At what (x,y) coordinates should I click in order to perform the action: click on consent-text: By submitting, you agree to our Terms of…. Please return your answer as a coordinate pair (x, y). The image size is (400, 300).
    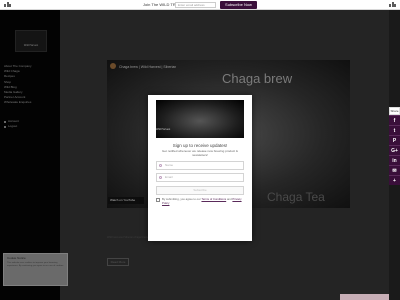
    Looking at the image, I should click on (203, 201).